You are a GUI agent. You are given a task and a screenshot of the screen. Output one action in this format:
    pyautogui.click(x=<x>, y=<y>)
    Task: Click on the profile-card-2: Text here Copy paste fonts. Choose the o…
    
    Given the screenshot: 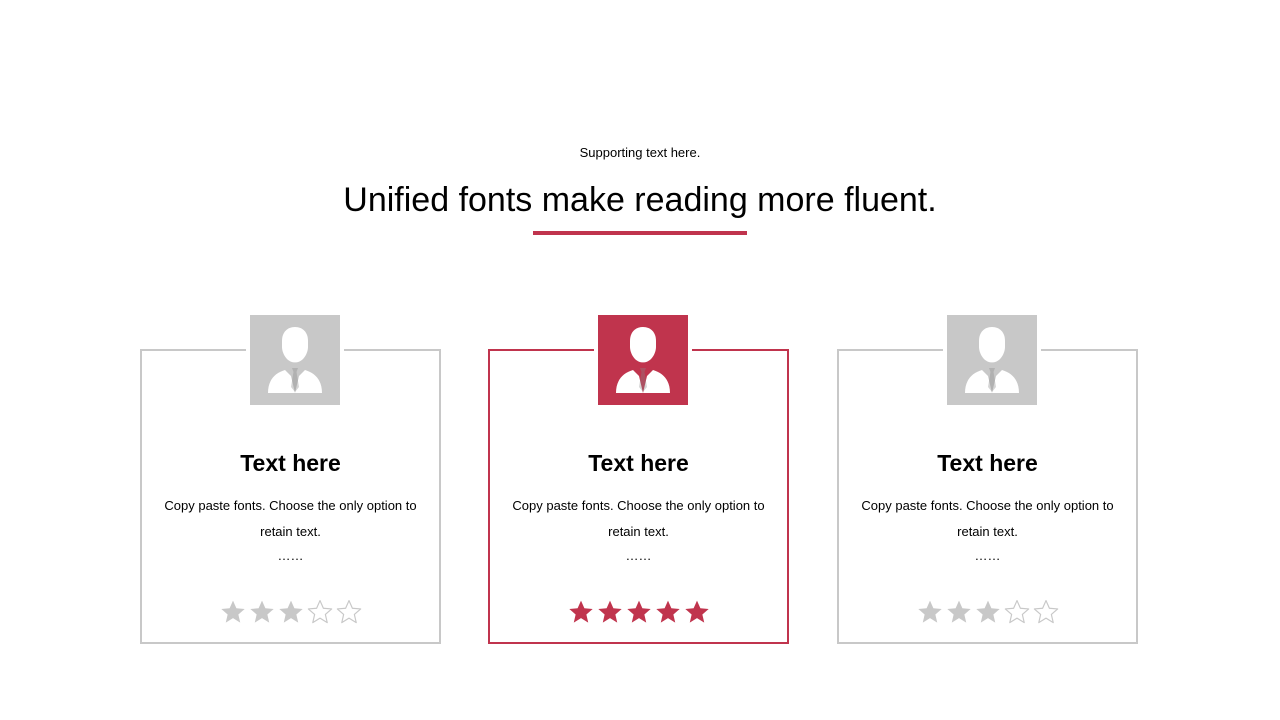 What is the action you would take?
    pyautogui.click(x=638, y=479)
    